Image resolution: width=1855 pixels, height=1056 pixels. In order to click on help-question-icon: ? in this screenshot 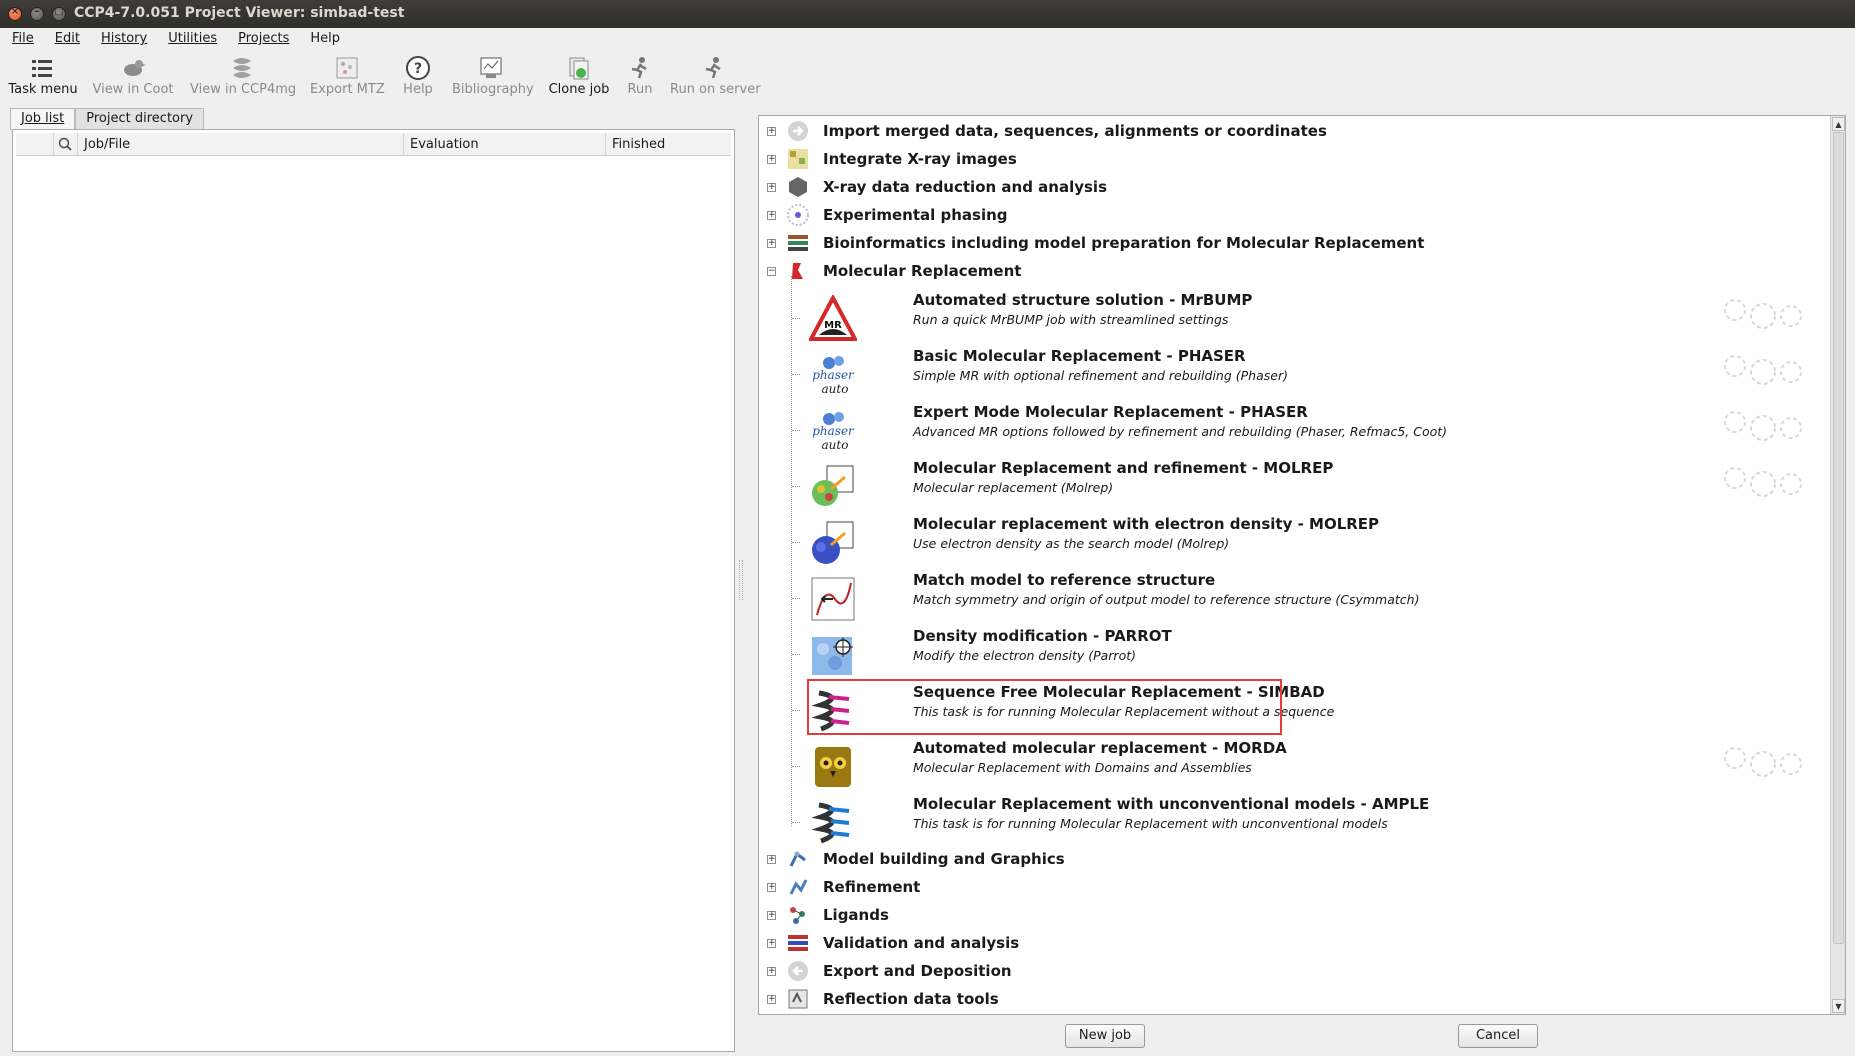, I will do `click(418, 68)`.